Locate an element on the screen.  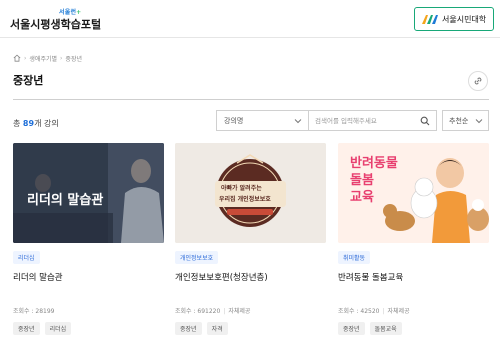
share-link-button is located at coordinates (478, 81).